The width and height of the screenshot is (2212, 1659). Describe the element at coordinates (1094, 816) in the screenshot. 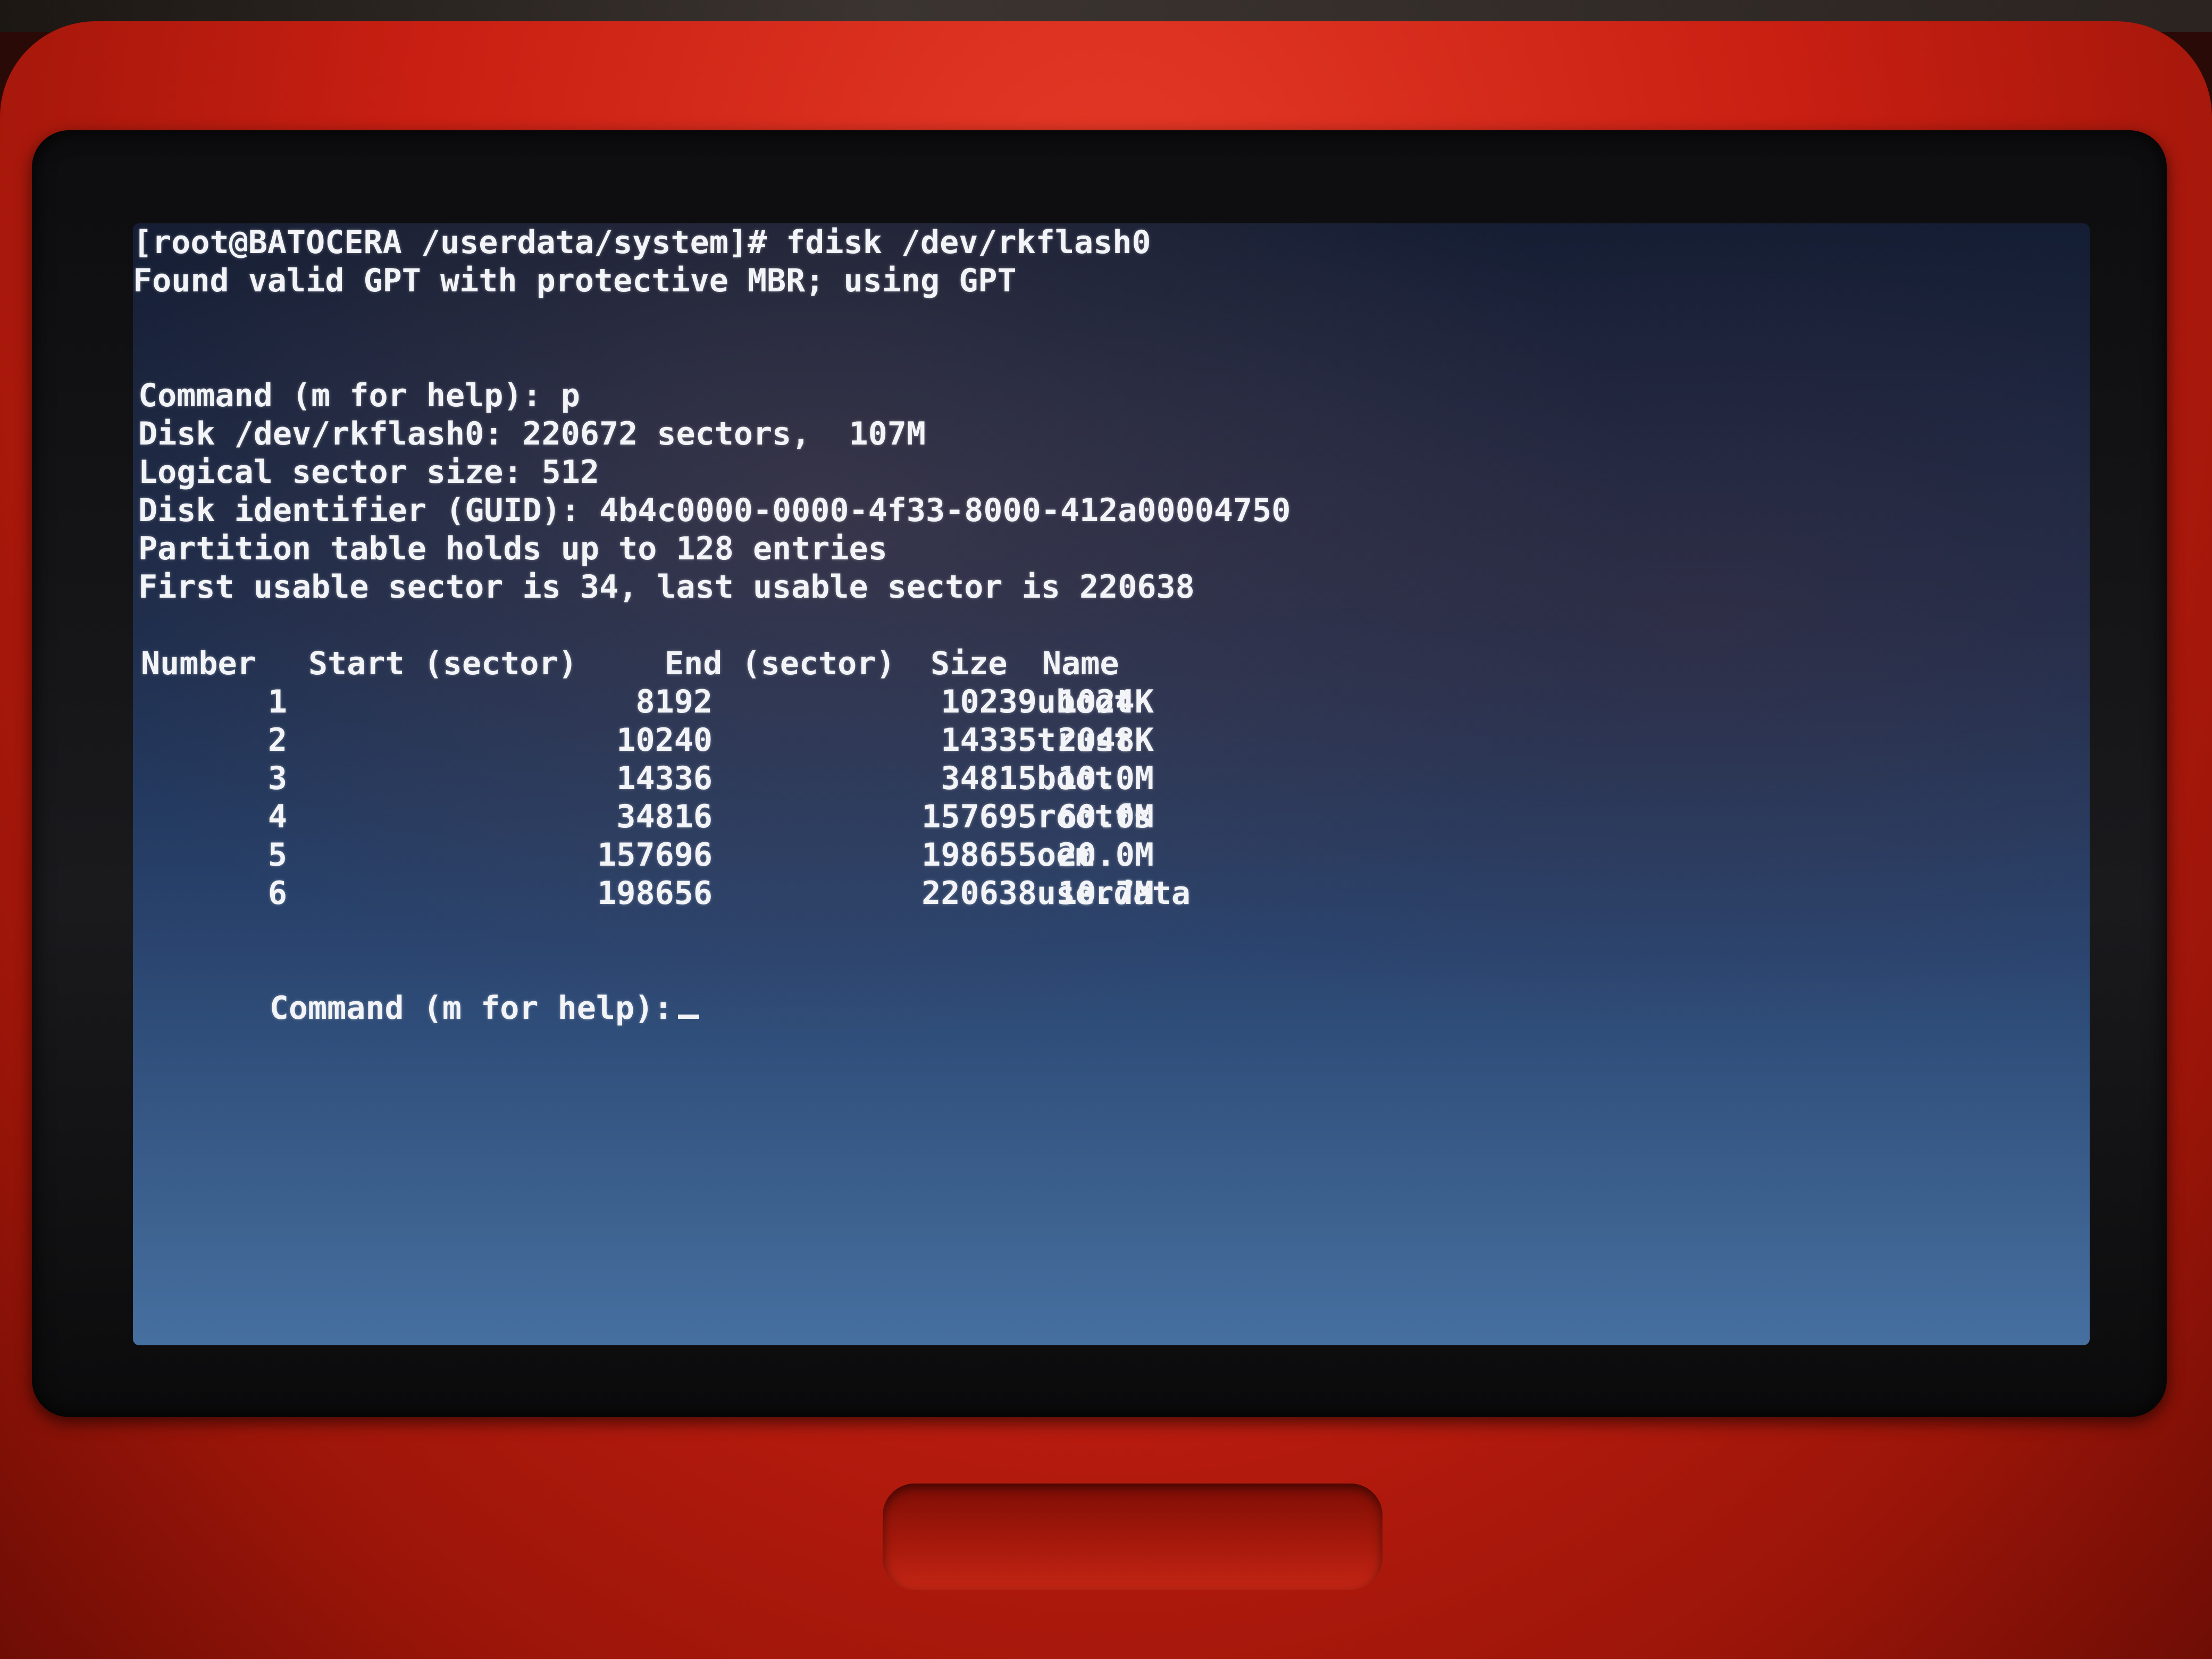

I see `partition-name: rootfs` at that location.